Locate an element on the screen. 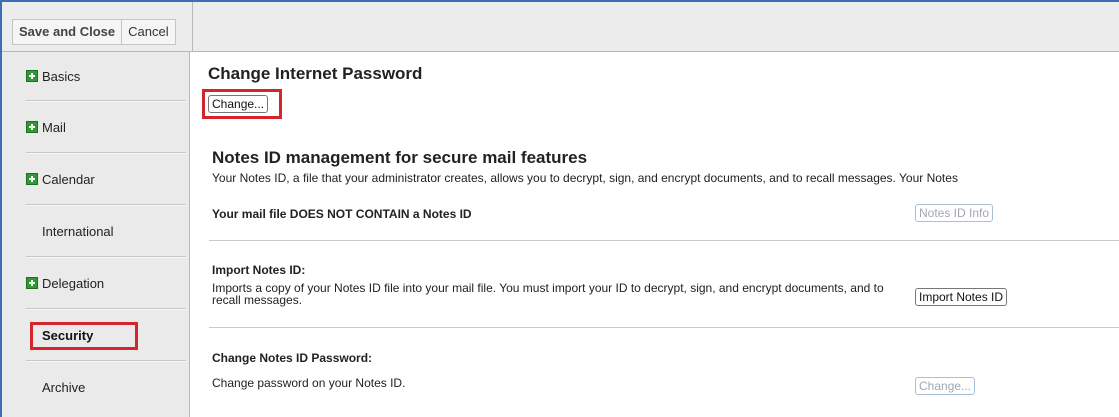 This screenshot has height=417, width=1119. import-notes-id-button: Import Notes ID is located at coordinates (961, 297).